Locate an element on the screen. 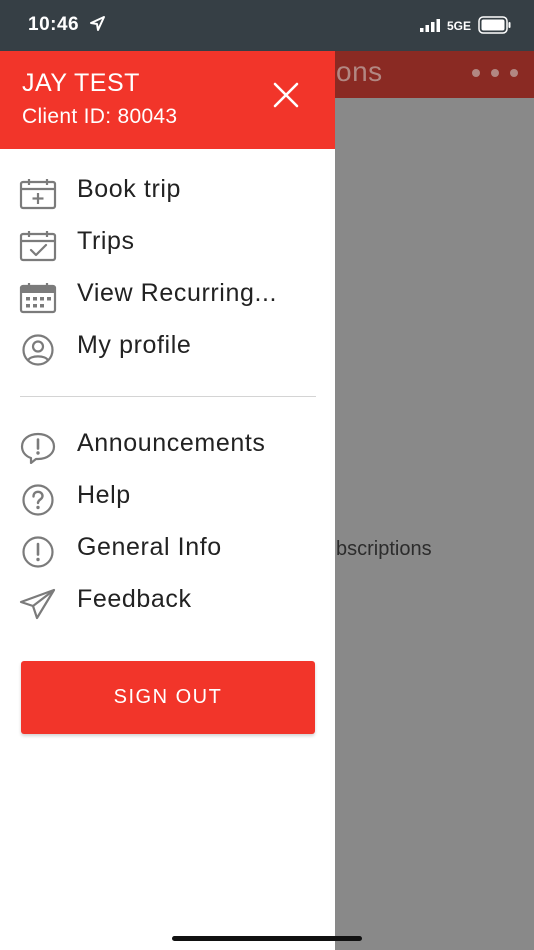  menu-item-help: Help is located at coordinates (167, 498).